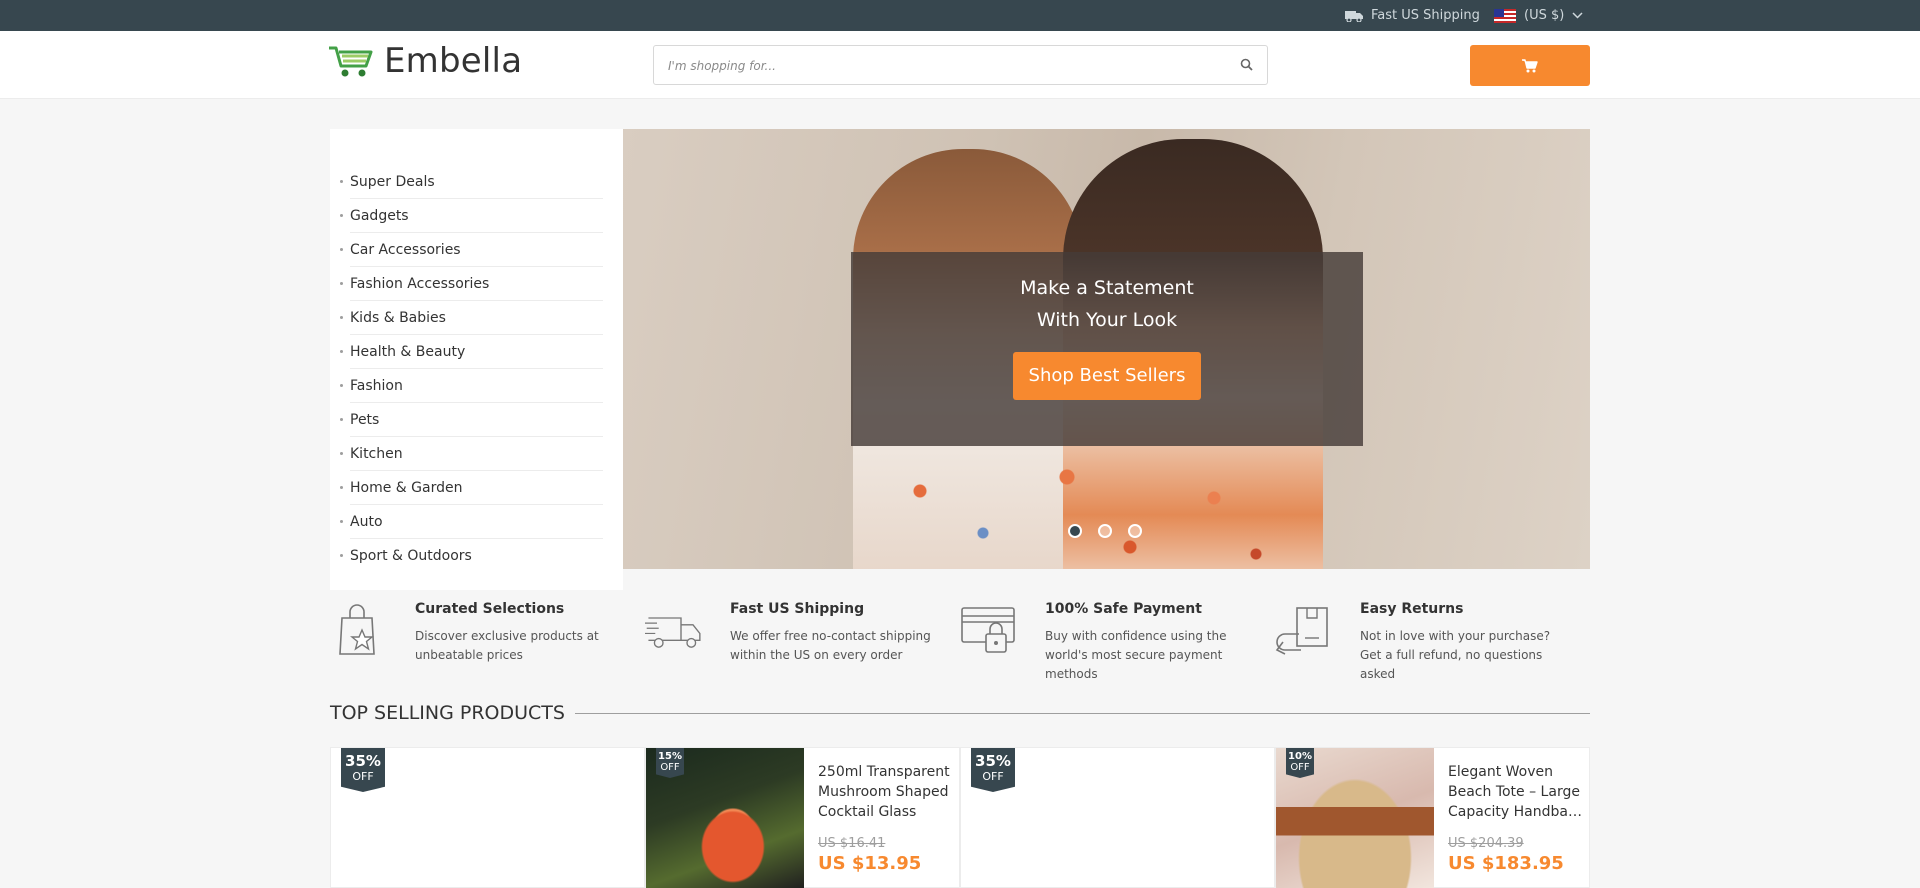 Image resolution: width=1920 pixels, height=888 pixels. Describe the element at coordinates (411, 556) in the screenshot. I see `category-label: Sport & Outdoors` at that location.